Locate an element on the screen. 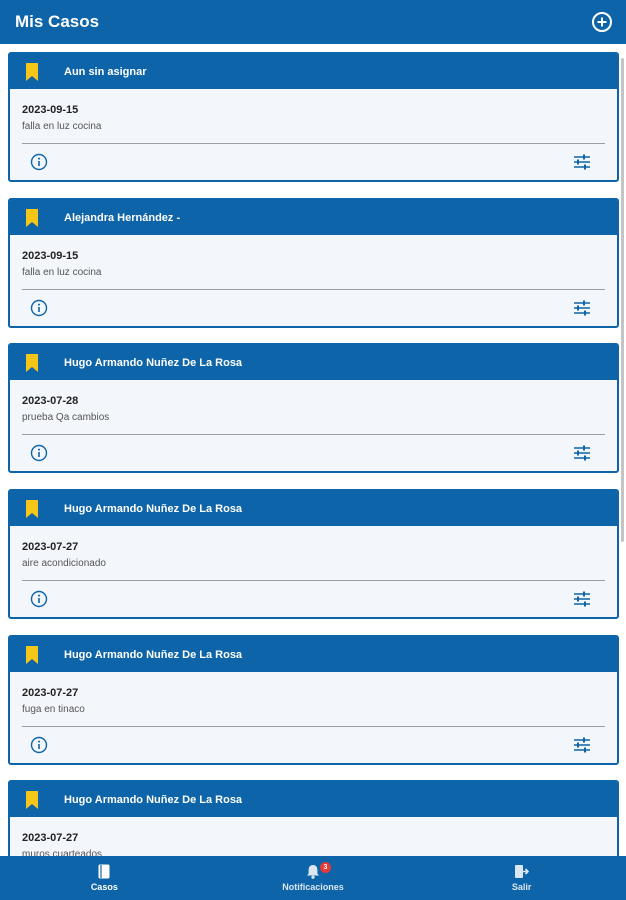 The width and height of the screenshot is (626, 900). case-assignee: Aun sin asignar is located at coordinates (105, 71).